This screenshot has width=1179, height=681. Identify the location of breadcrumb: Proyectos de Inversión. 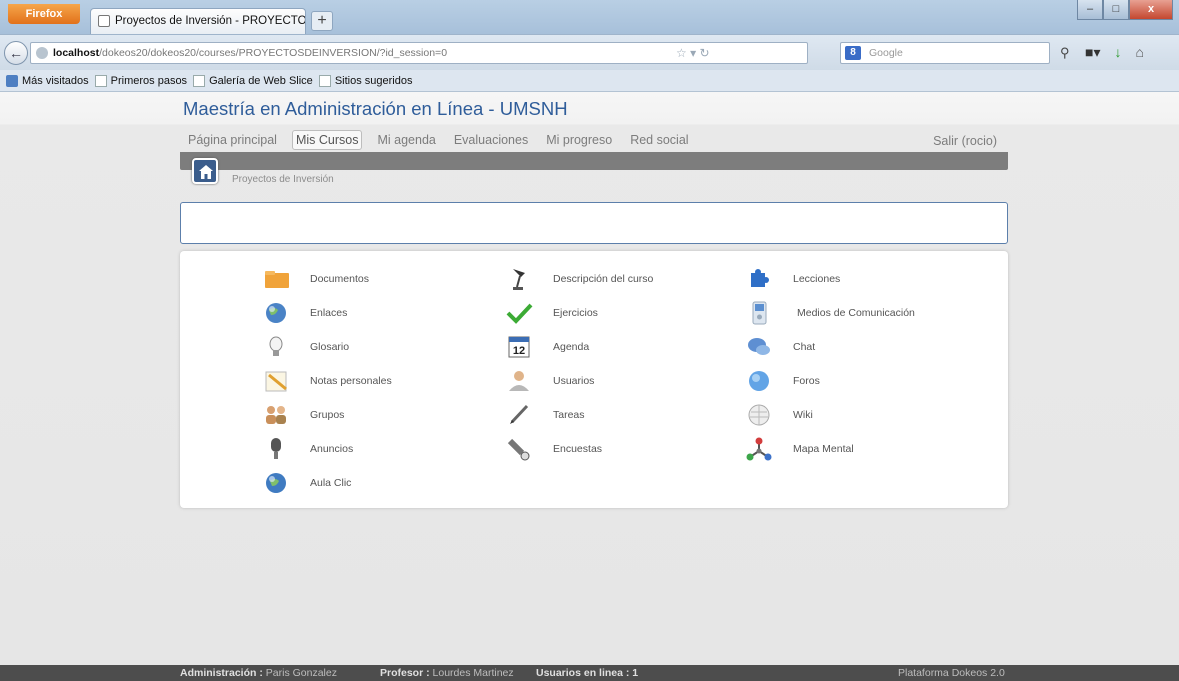
(283, 179).